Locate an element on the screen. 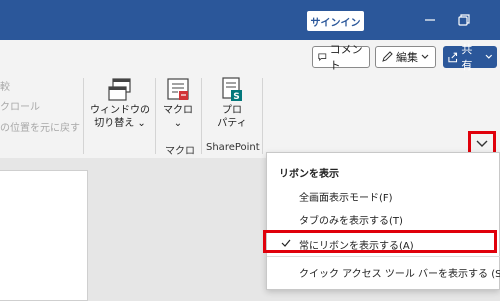 Image resolution: width=500 pixels, height=301 pixels. menu-item-tabs-only: タブのみを表示する(T) is located at coordinates (351, 219).